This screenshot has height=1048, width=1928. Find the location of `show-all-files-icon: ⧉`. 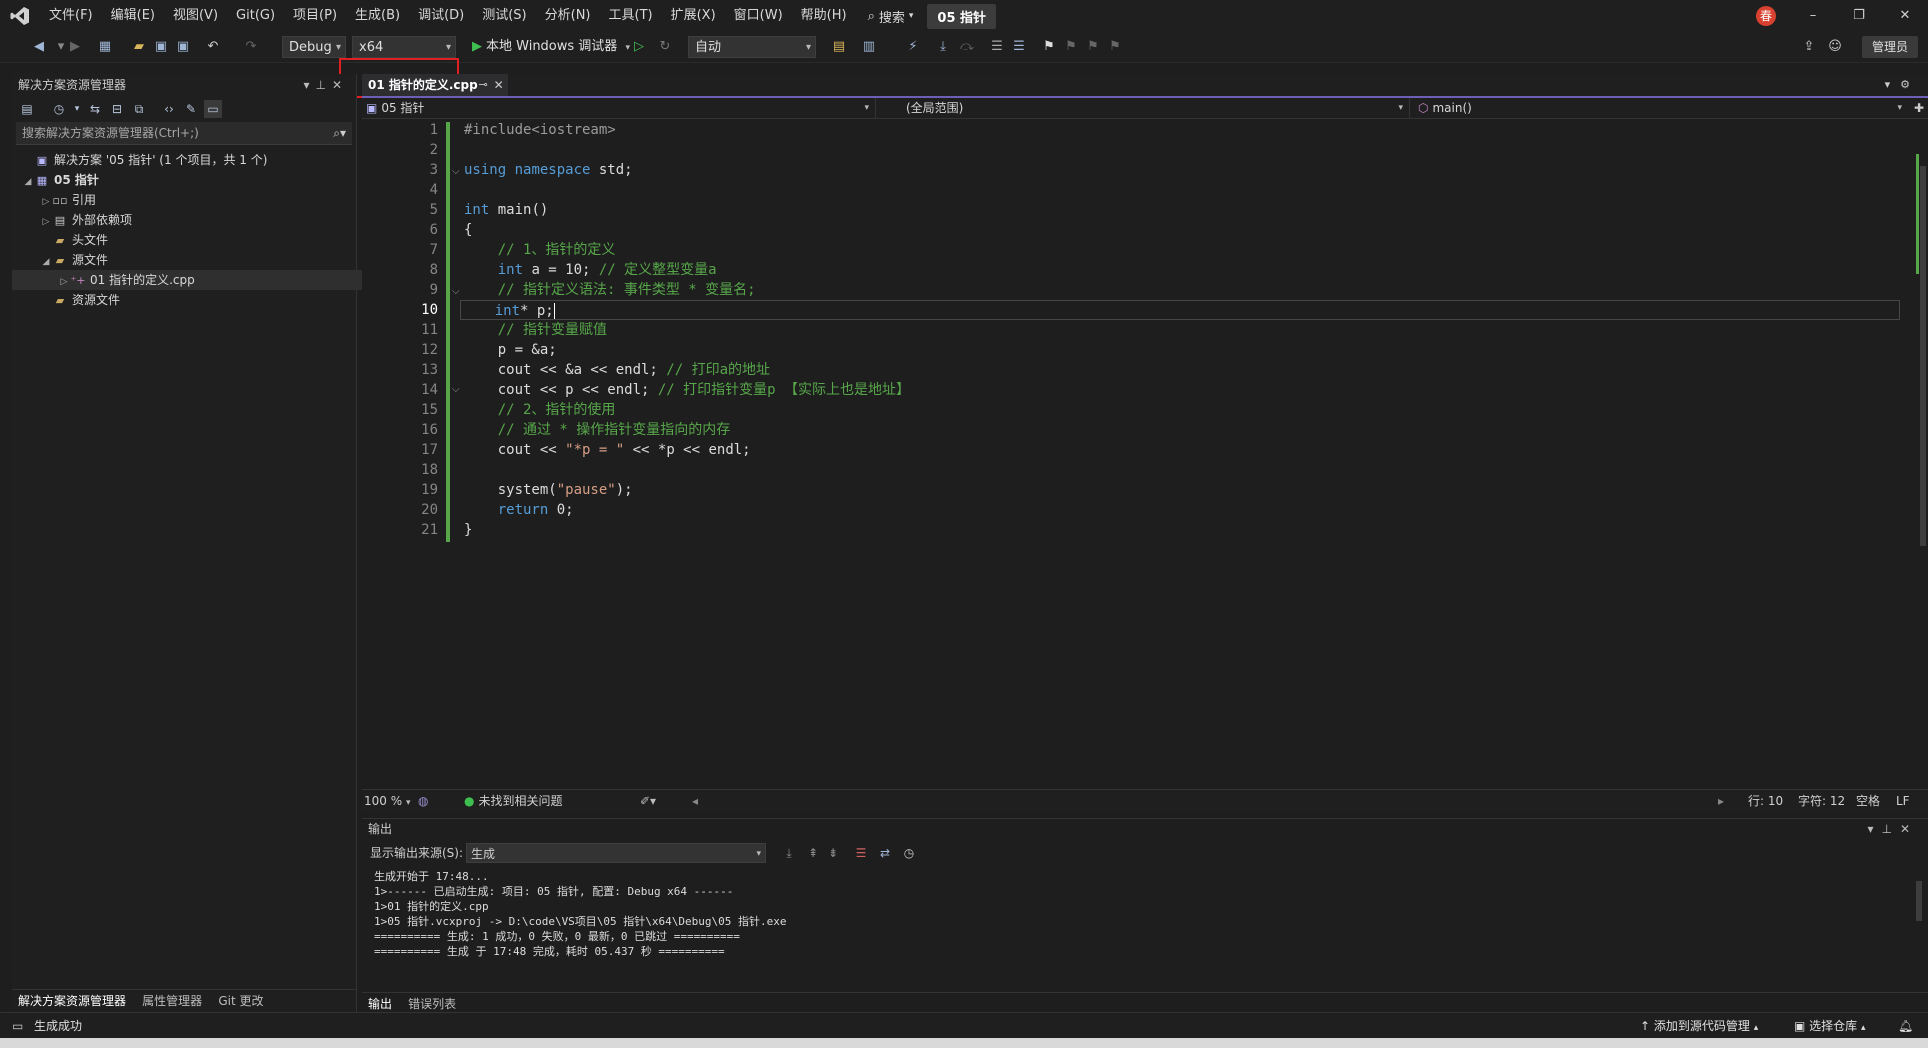

show-all-files-icon: ⧉ is located at coordinates (139, 109).